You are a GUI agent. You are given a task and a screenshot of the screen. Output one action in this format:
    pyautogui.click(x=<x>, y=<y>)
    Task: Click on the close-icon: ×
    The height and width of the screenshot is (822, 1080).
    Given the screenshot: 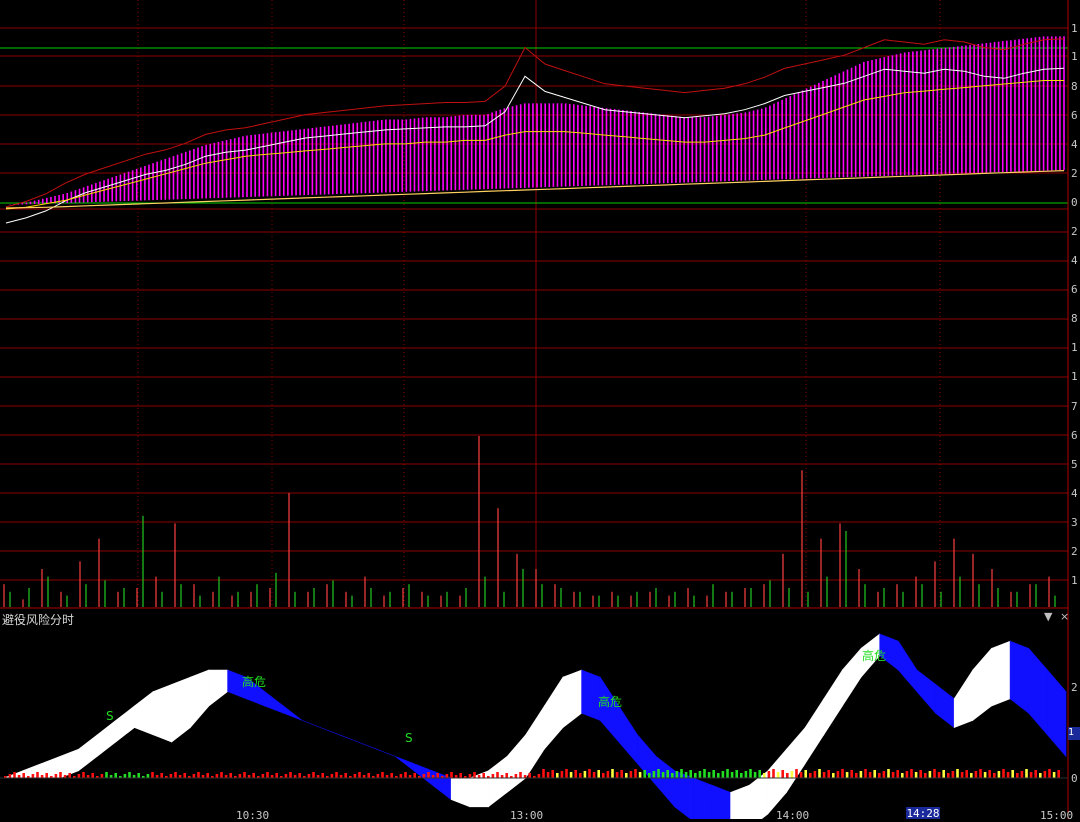 What is the action you would take?
    pyautogui.click(x=1064, y=616)
    